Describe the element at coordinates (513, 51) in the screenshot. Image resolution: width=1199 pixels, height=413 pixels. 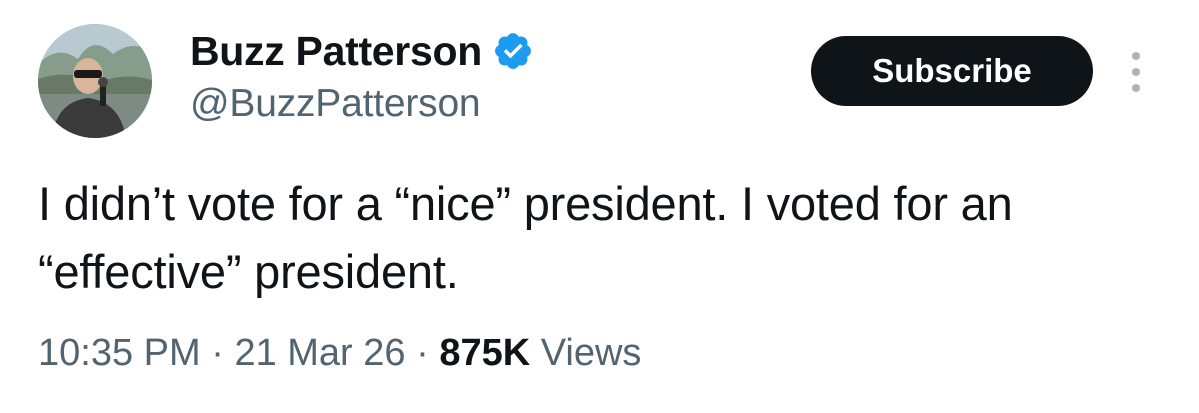
I see `verified-badge-icon` at that location.